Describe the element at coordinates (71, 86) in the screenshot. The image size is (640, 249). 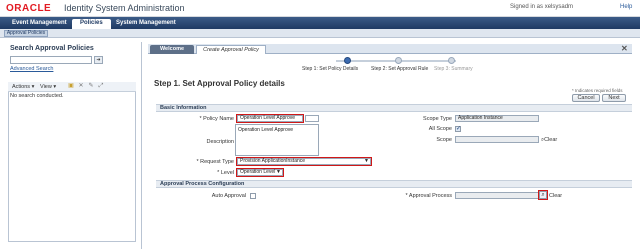
I see `create-icon: ▣` at that location.